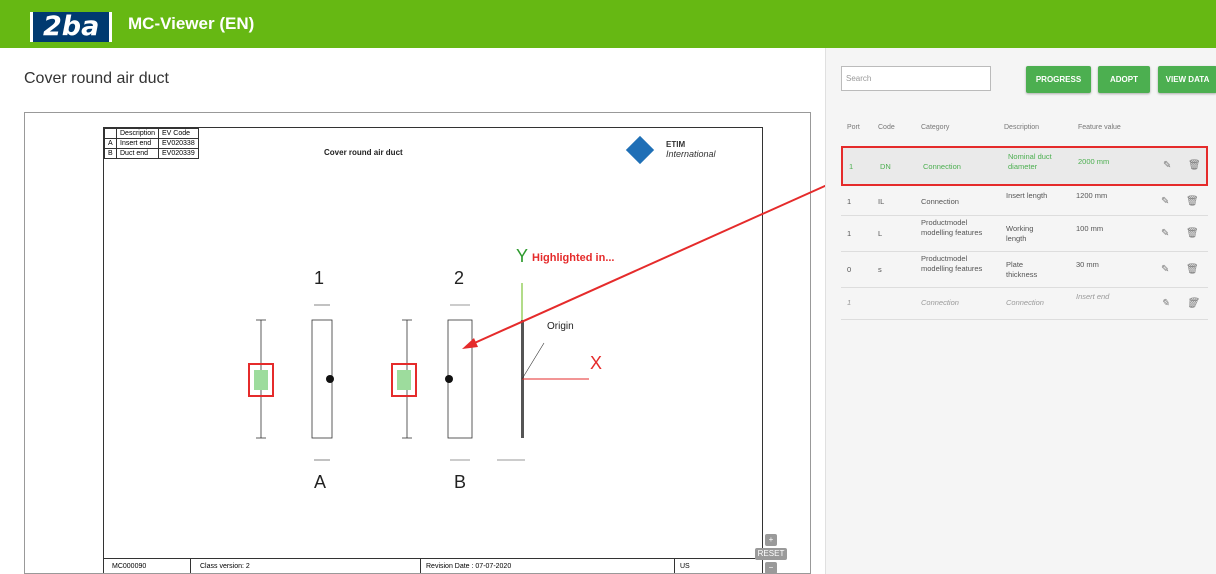 The width and height of the screenshot is (1216, 574). I want to click on cell-description: Plate thickness, so click(1022, 269).